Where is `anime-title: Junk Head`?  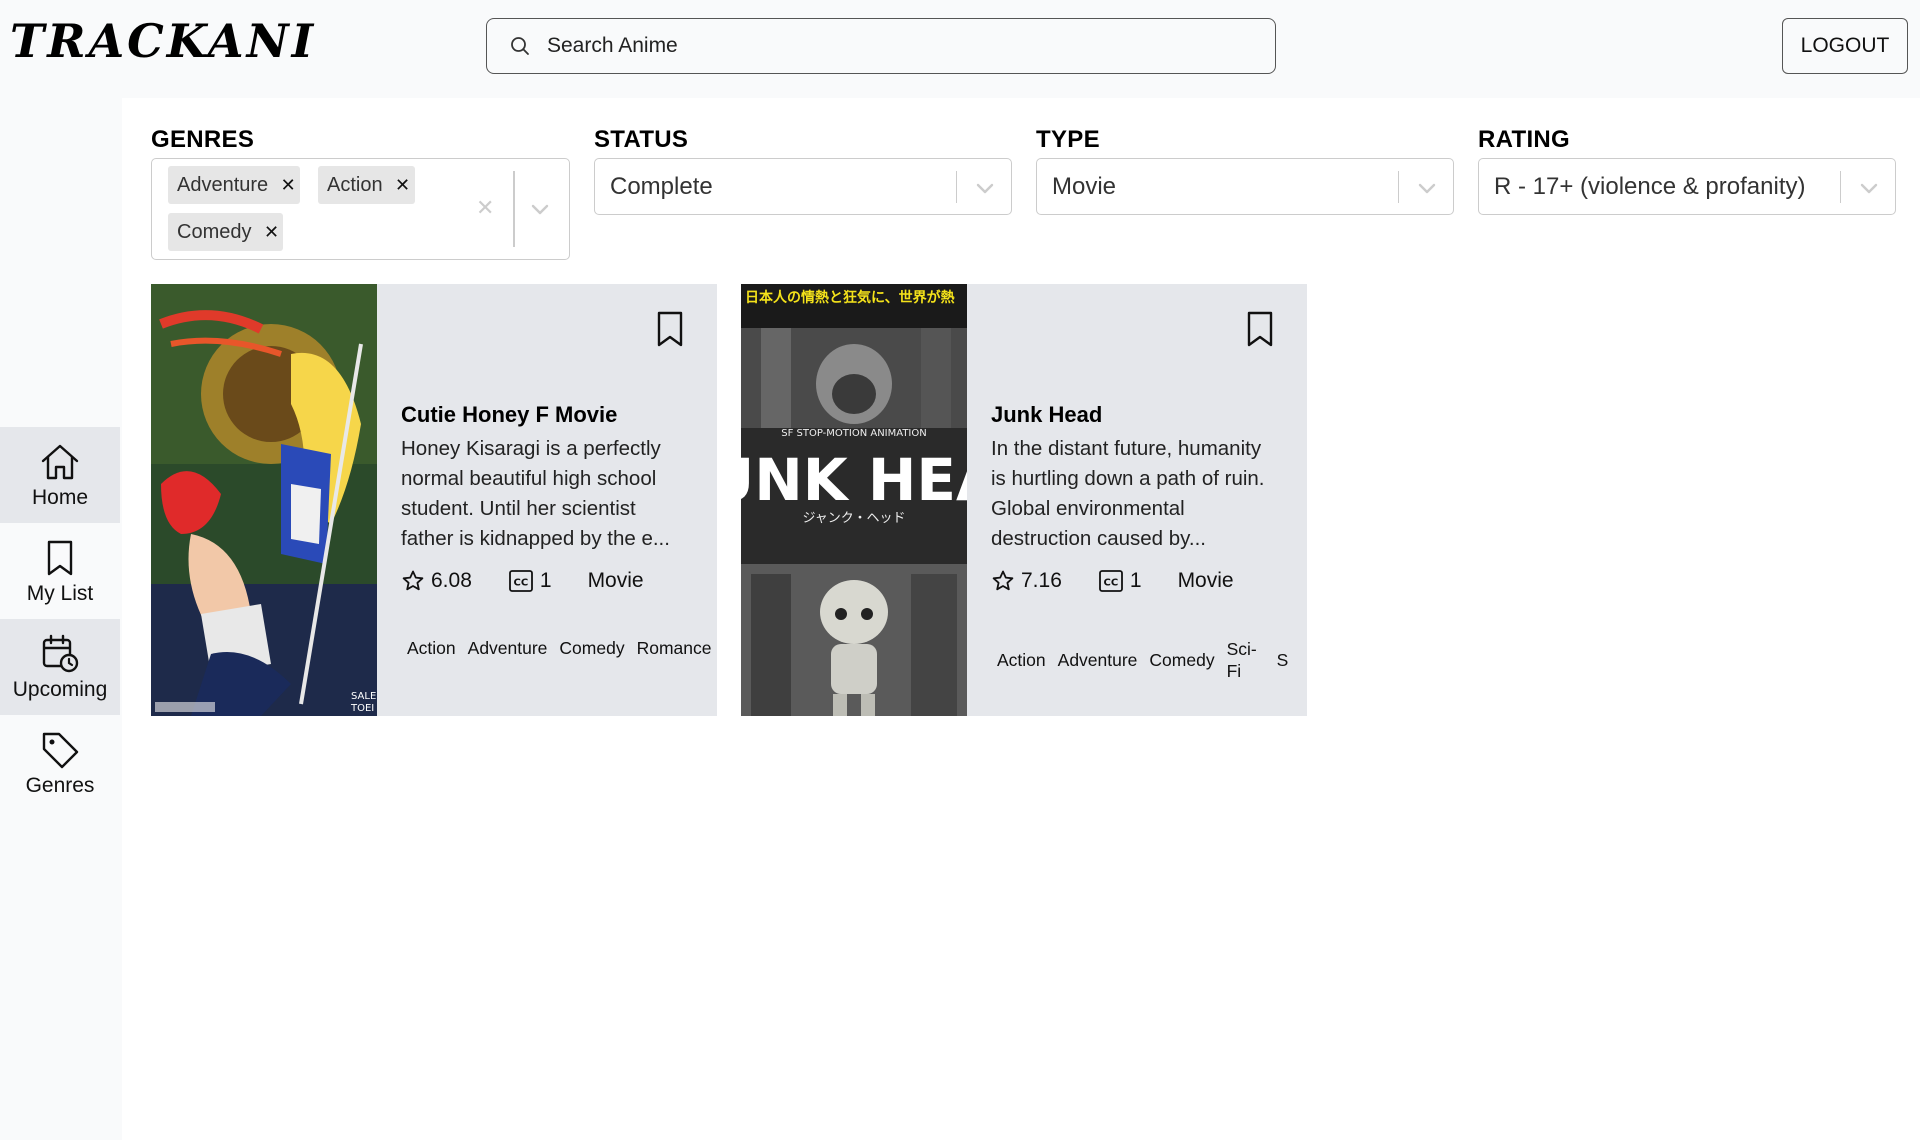 anime-title: Junk Head is located at coordinates (1046, 415).